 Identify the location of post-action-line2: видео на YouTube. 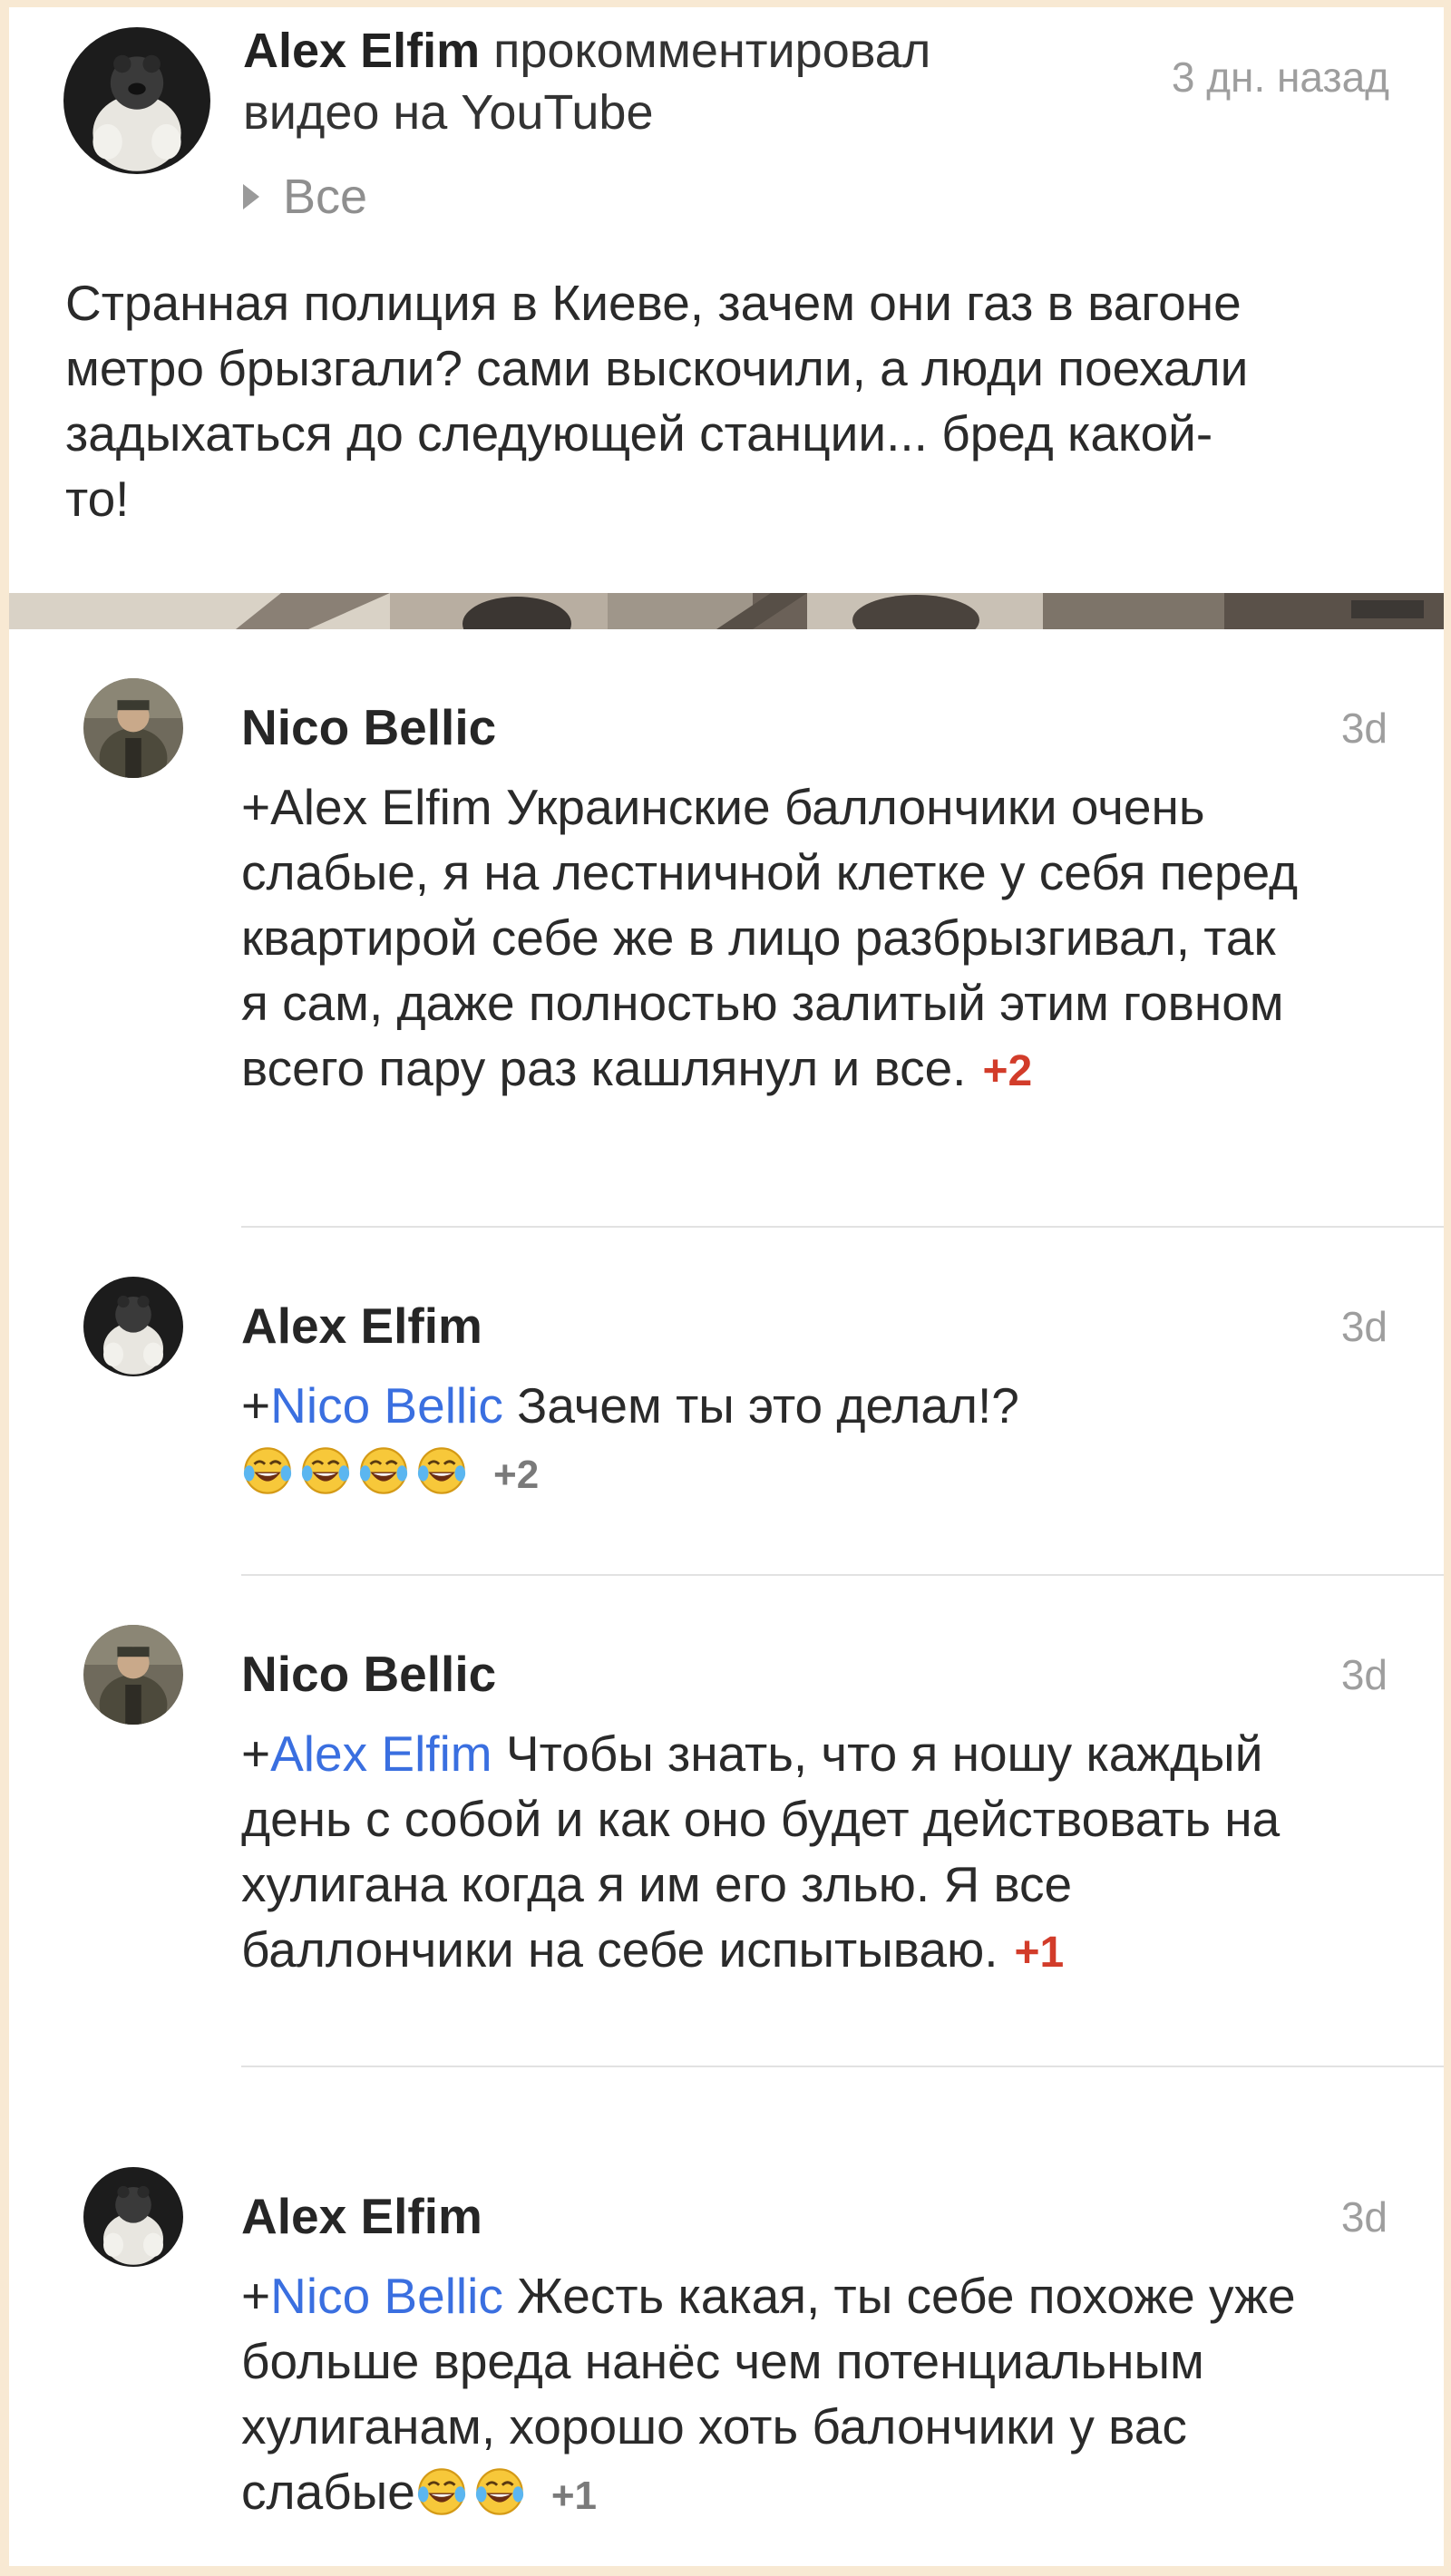
(449, 112).